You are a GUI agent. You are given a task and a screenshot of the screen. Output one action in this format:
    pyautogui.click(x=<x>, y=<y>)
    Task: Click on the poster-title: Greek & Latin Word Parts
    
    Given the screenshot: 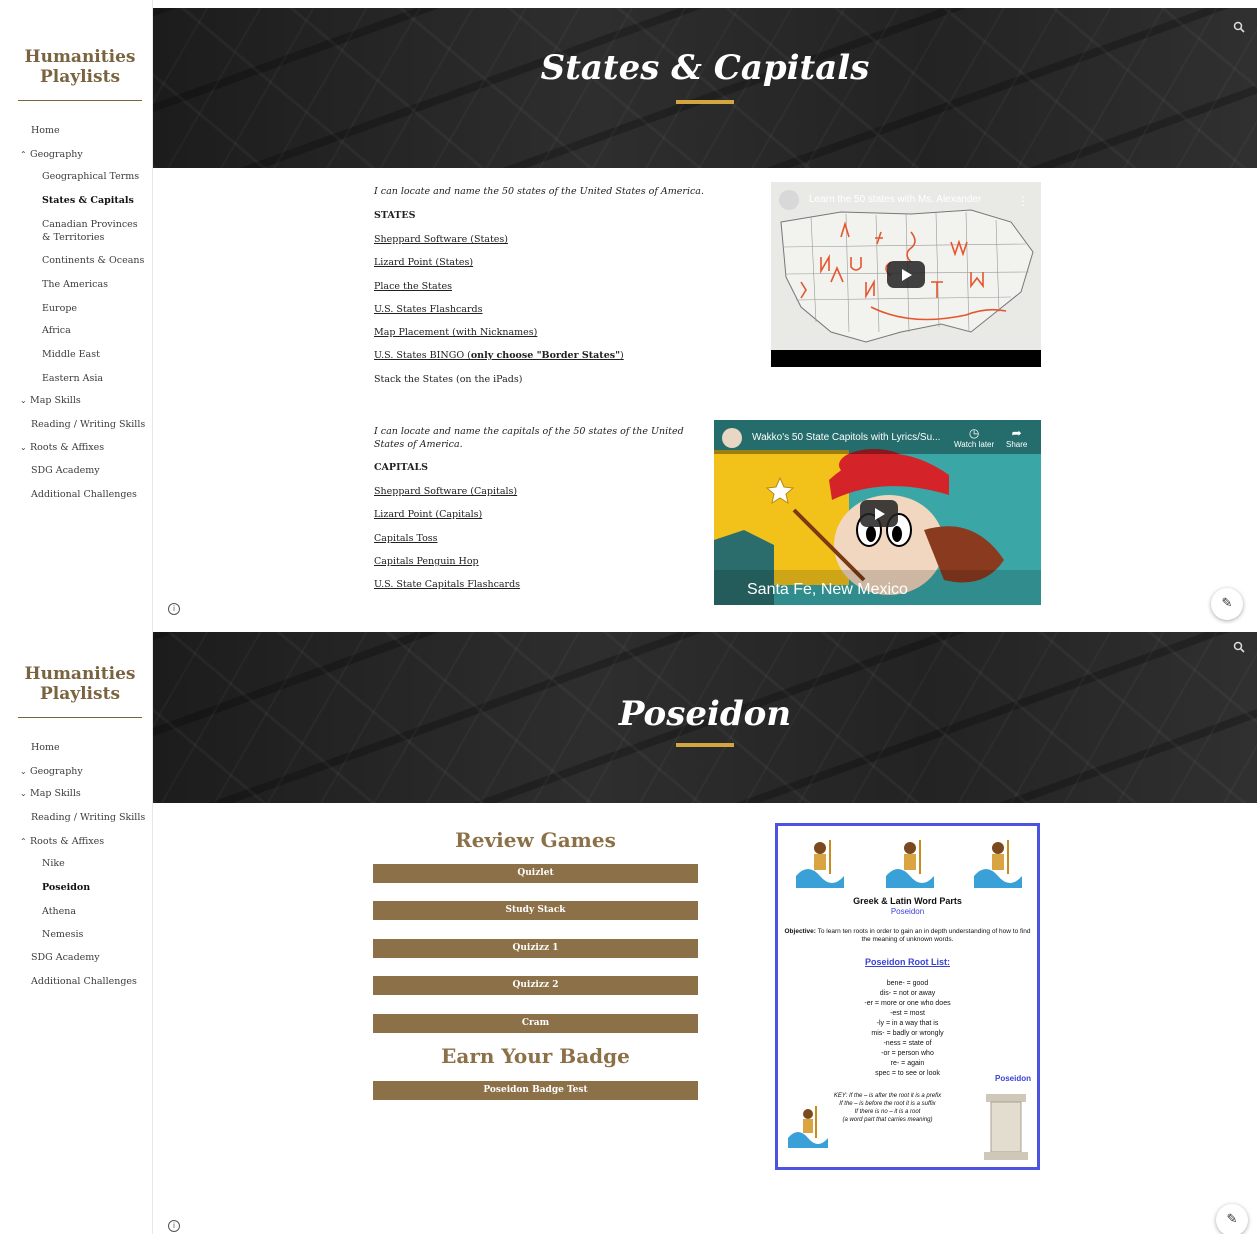 What is the action you would take?
    pyautogui.click(x=907, y=901)
    